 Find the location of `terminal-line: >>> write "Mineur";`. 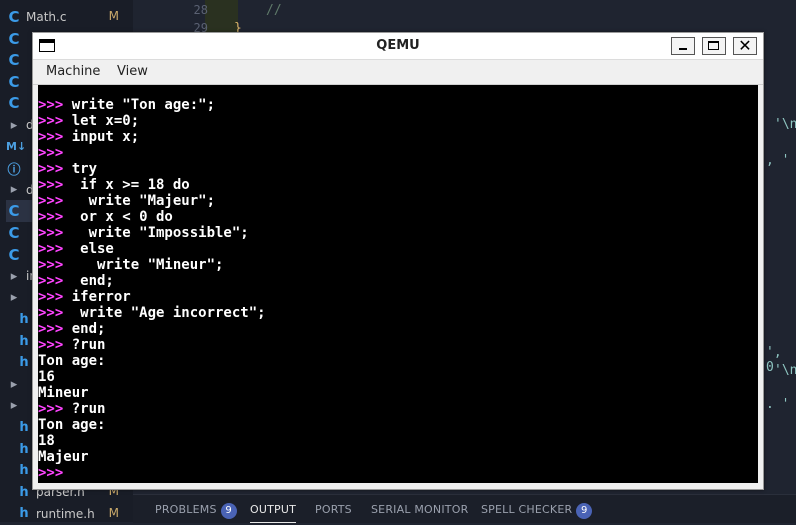

terminal-line: >>> write "Mineur"; is located at coordinates (130, 265).